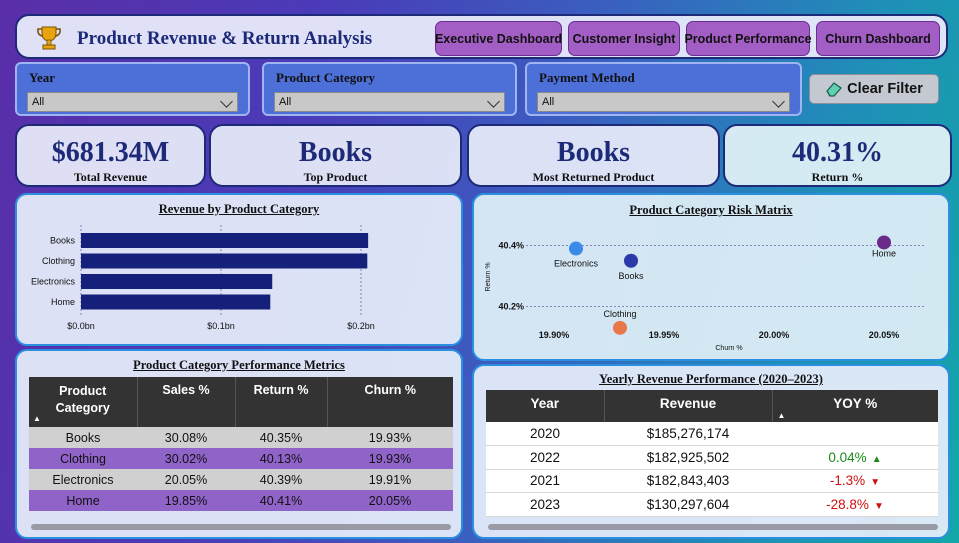 This screenshot has height=543, width=959. What do you see at coordinates (554, 335) in the screenshot?
I see `x-tick-label: 19.90%` at bounding box center [554, 335].